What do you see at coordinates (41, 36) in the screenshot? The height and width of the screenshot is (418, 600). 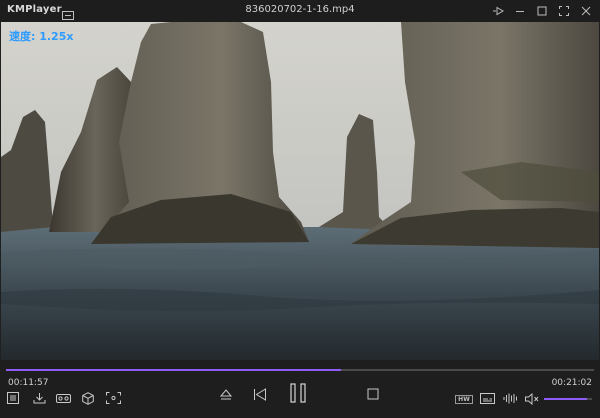 I see `speed-osd: 速度: 1.25x` at bounding box center [41, 36].